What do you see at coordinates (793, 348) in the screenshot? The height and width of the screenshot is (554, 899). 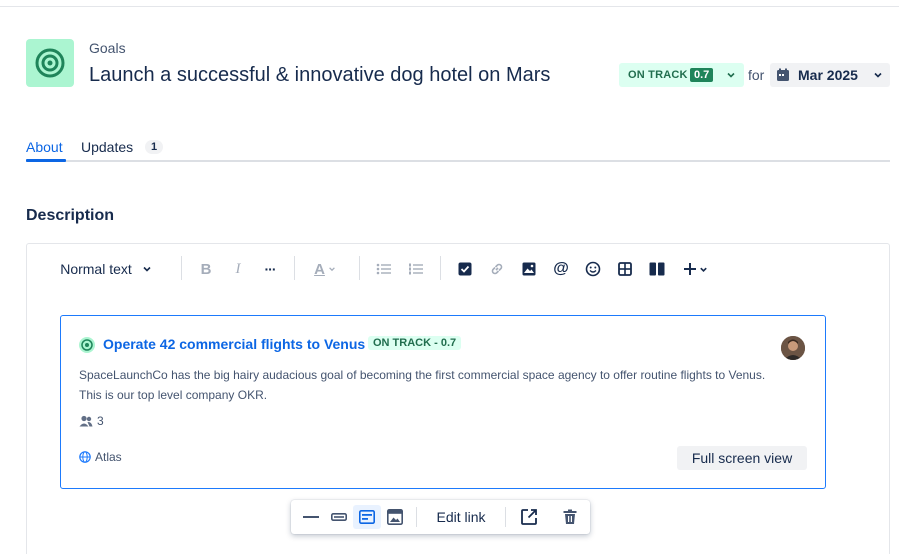 I see `avatar` at bounding box center [793, 348].